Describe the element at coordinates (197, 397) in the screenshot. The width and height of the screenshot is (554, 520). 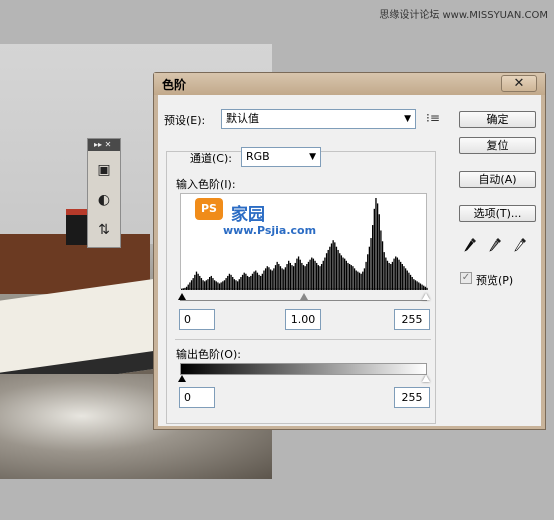
I see `output-black-field: 0` at that location.